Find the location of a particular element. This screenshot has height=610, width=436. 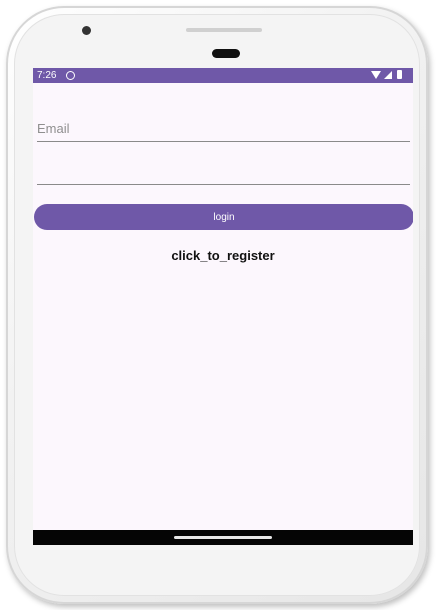

earpiece-icon is located at coordinates (226, 53).